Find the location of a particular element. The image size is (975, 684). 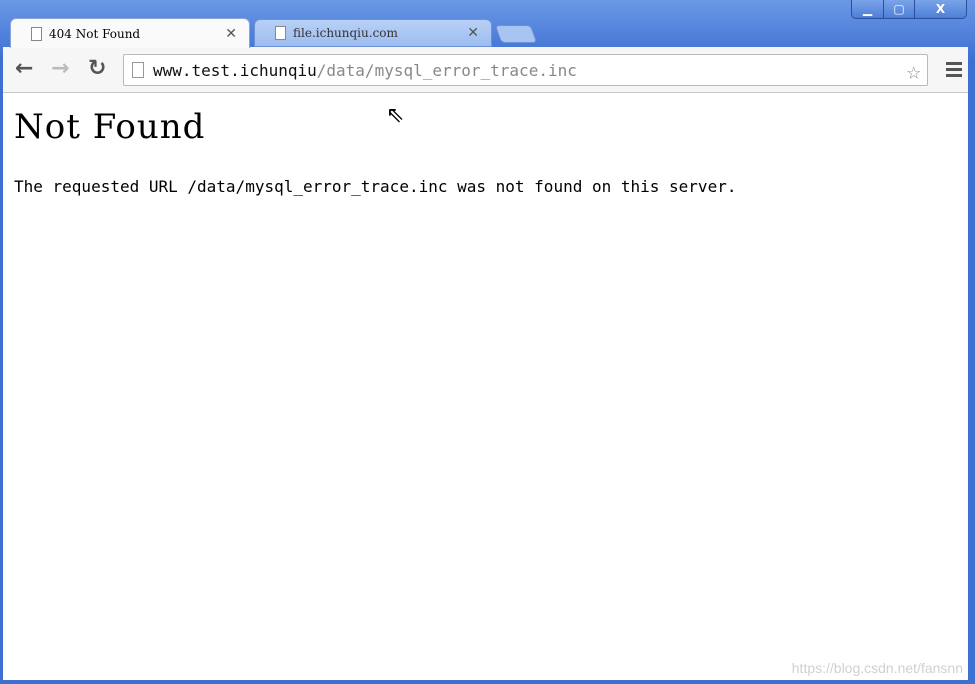

url-host: www.test.ichunqiu is located at coordinates (235, 70).